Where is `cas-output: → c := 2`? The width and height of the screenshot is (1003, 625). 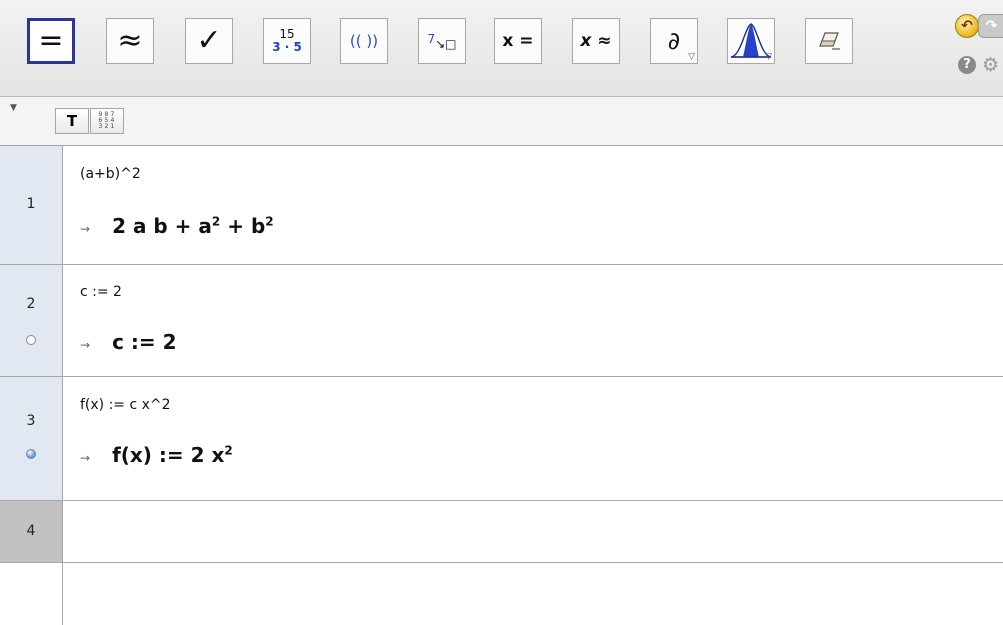 cas-output: → c := 2 is located at coordinates (128, 342).